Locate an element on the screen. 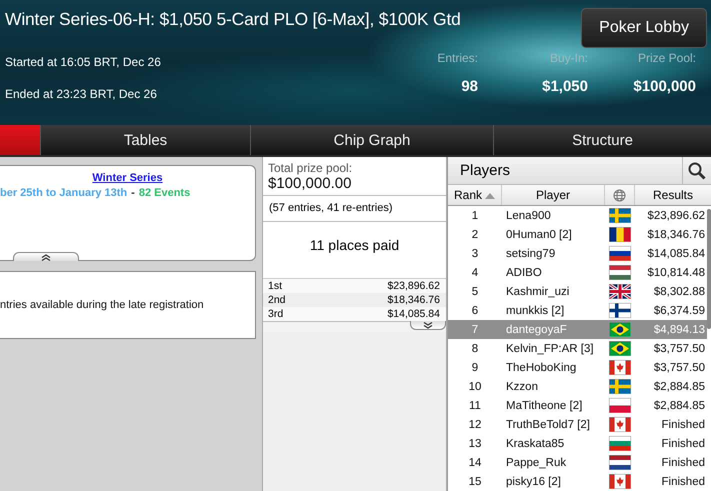 The height and width of the screenshot is (491, 711). expand-handle is located at coordinates (428, 325).